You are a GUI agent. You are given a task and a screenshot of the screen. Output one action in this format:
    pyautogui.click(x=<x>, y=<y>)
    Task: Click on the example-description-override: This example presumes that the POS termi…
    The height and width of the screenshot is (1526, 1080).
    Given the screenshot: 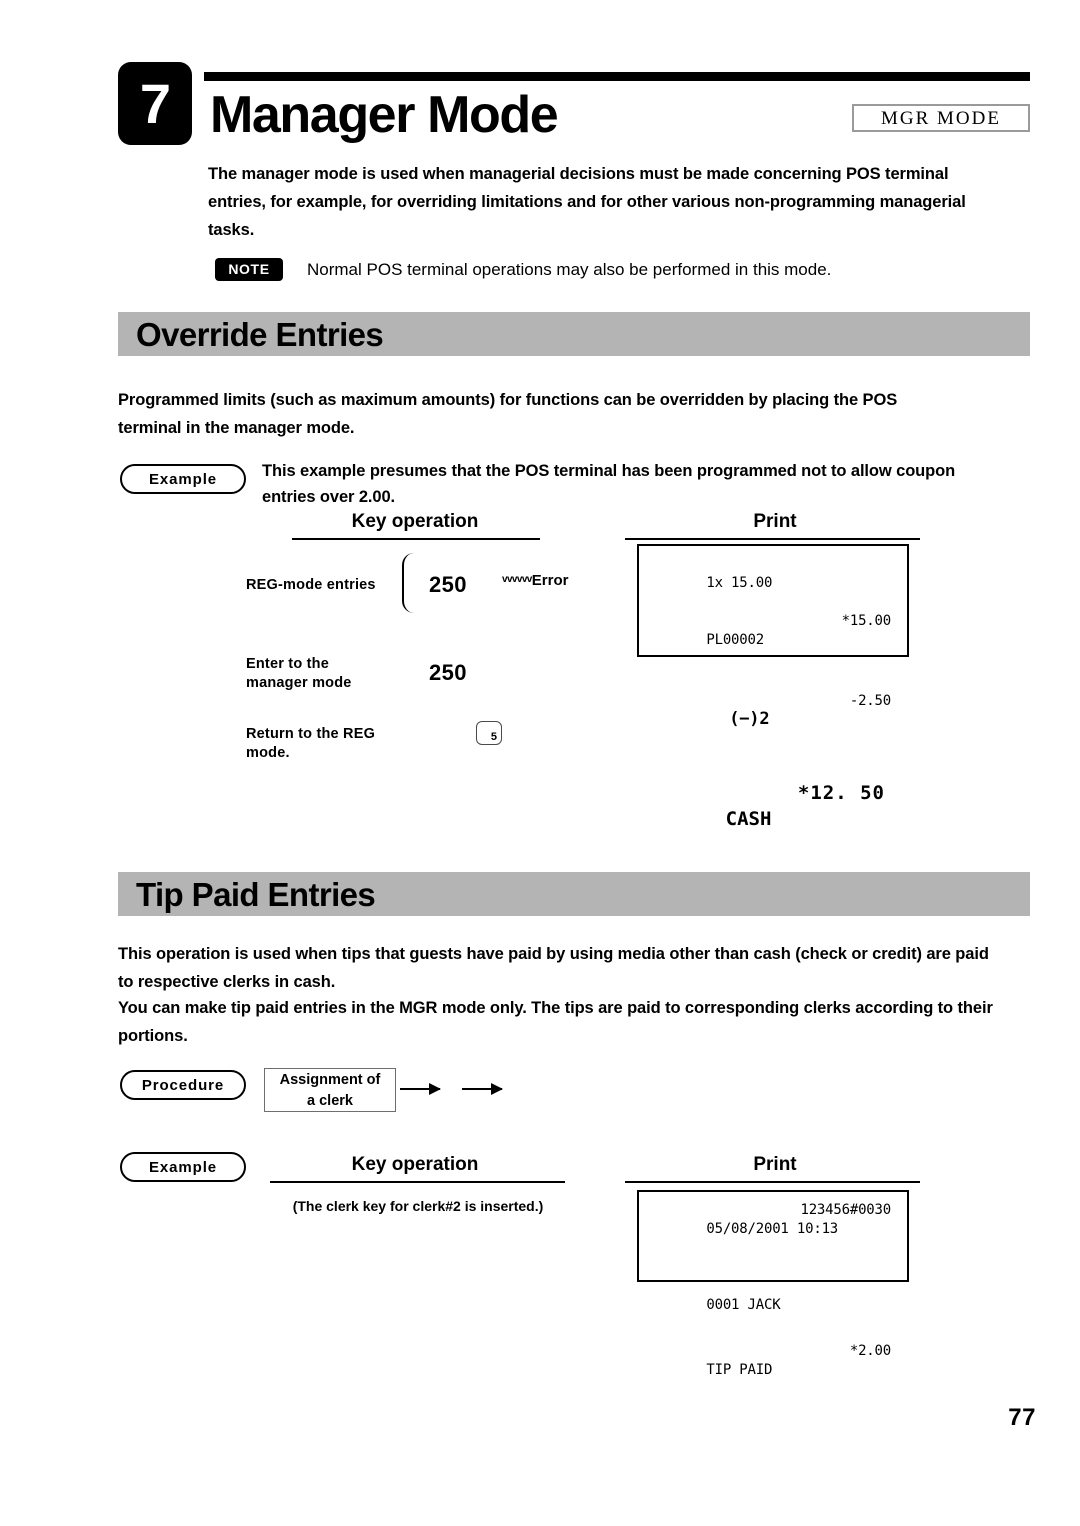 What is the action you would take?
    pyautogui.click(x=609, y=484)
    